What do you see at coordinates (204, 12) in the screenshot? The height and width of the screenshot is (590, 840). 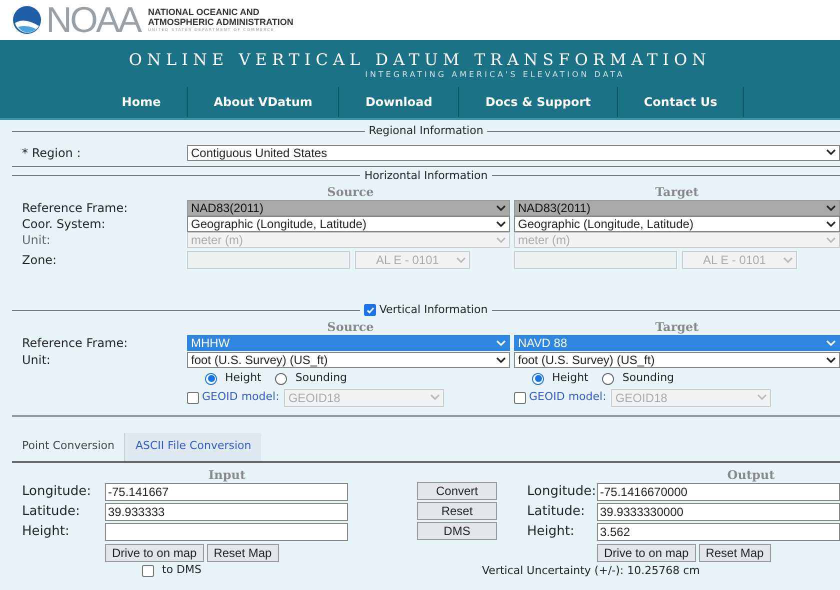 I see `organization-name: NATIONAL OCEANIC AND` at bounding box center [204, 12].